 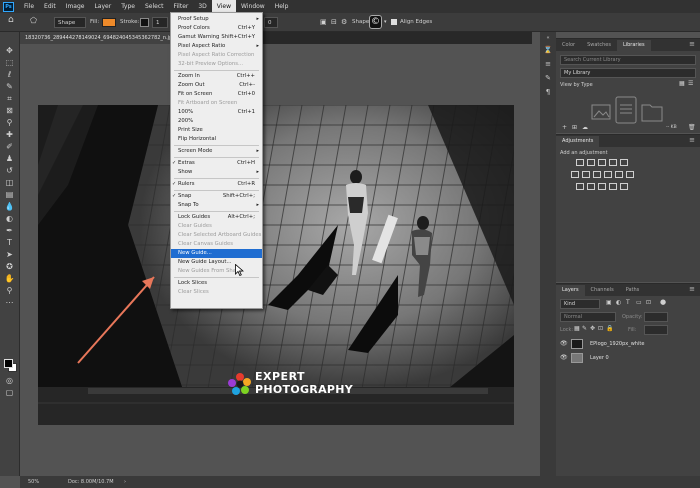 I want to click on height-field: 0 px, so click(x=271, y=27).